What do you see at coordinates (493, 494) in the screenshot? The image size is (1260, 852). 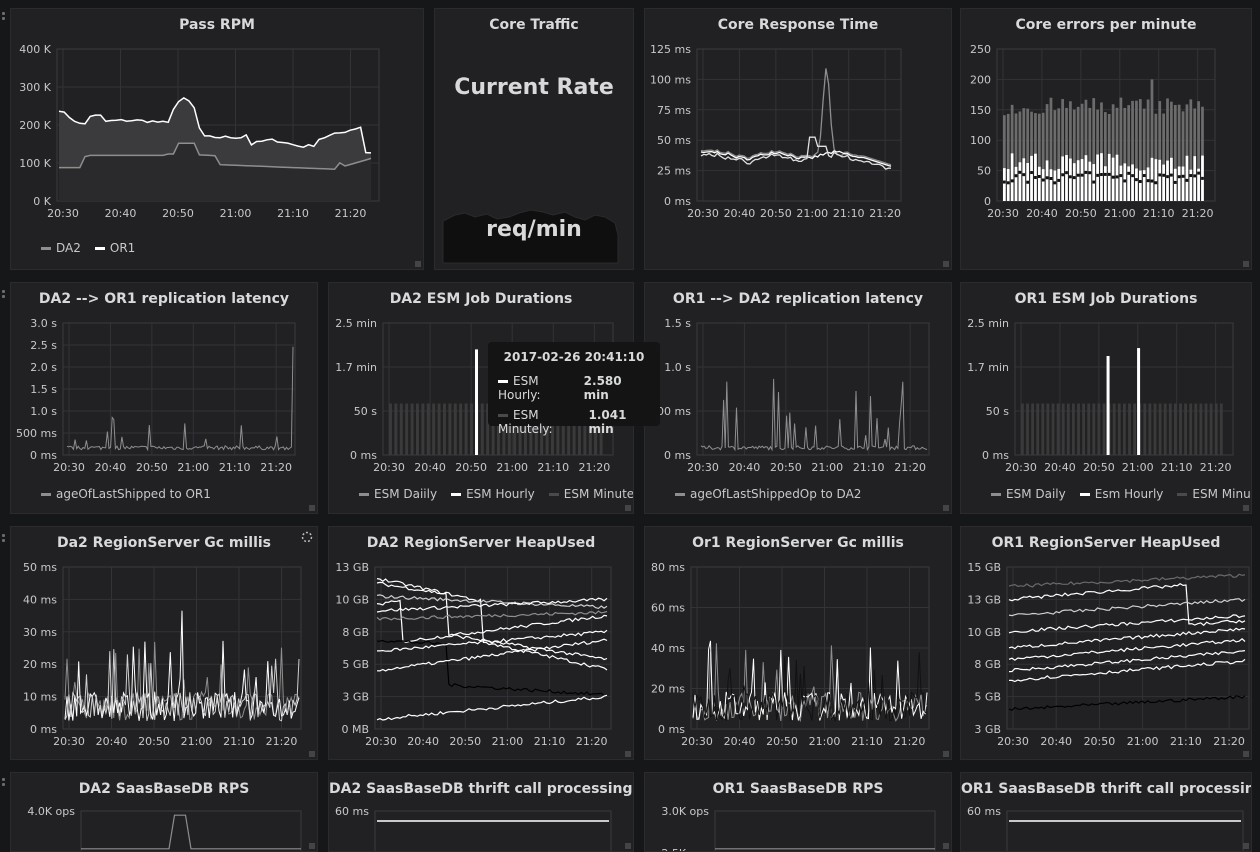 I see `legend-item: ESM Hourly` at bounding box center [493, 494].